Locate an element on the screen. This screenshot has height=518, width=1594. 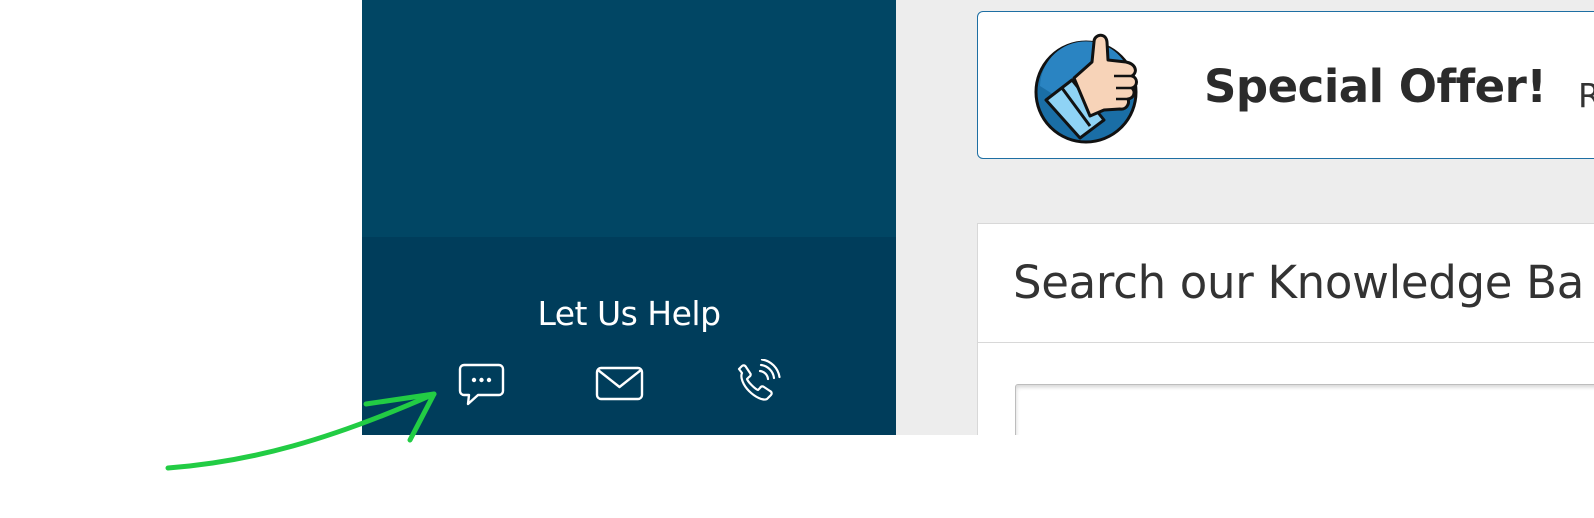
let-us-help-section: Let Us Help is located at coordinates (629, 336).